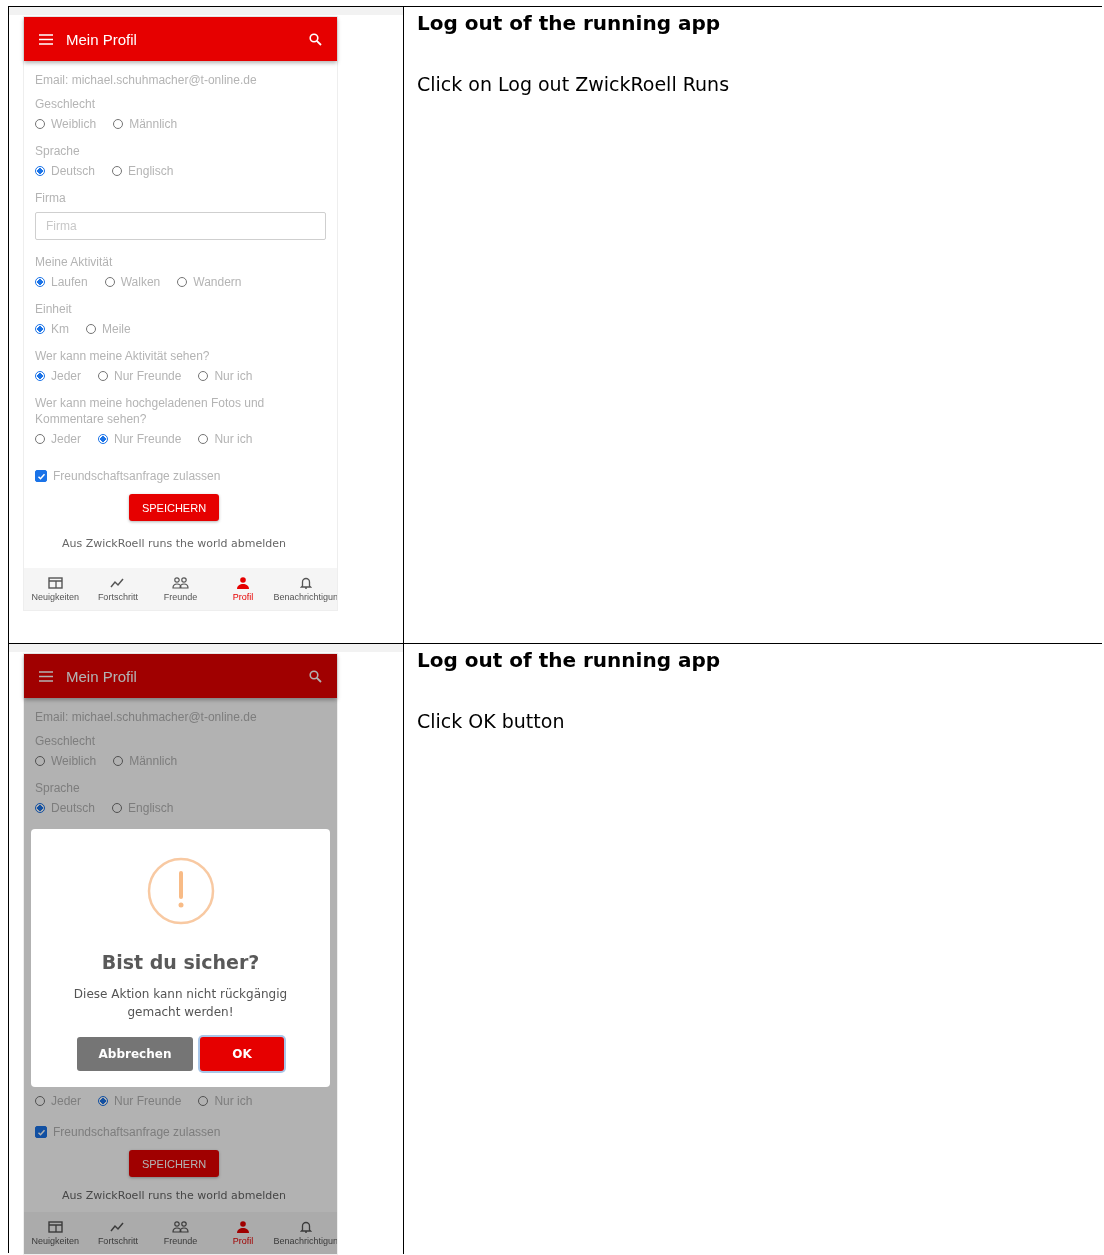  I want to click on field-label: Meine Aktivität, so click(74, 262).